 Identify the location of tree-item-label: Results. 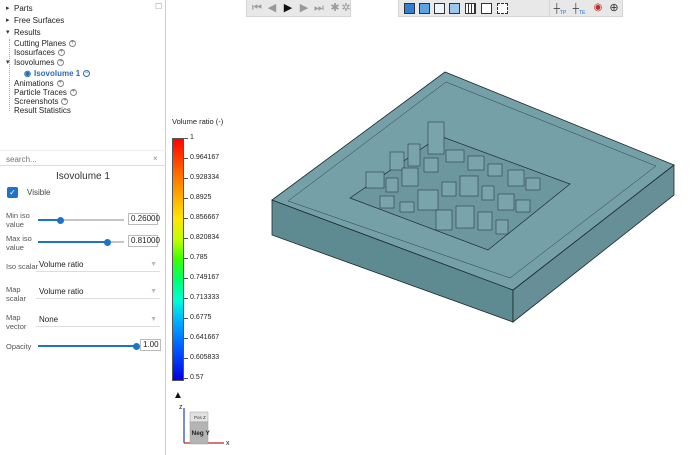
(27, 32).